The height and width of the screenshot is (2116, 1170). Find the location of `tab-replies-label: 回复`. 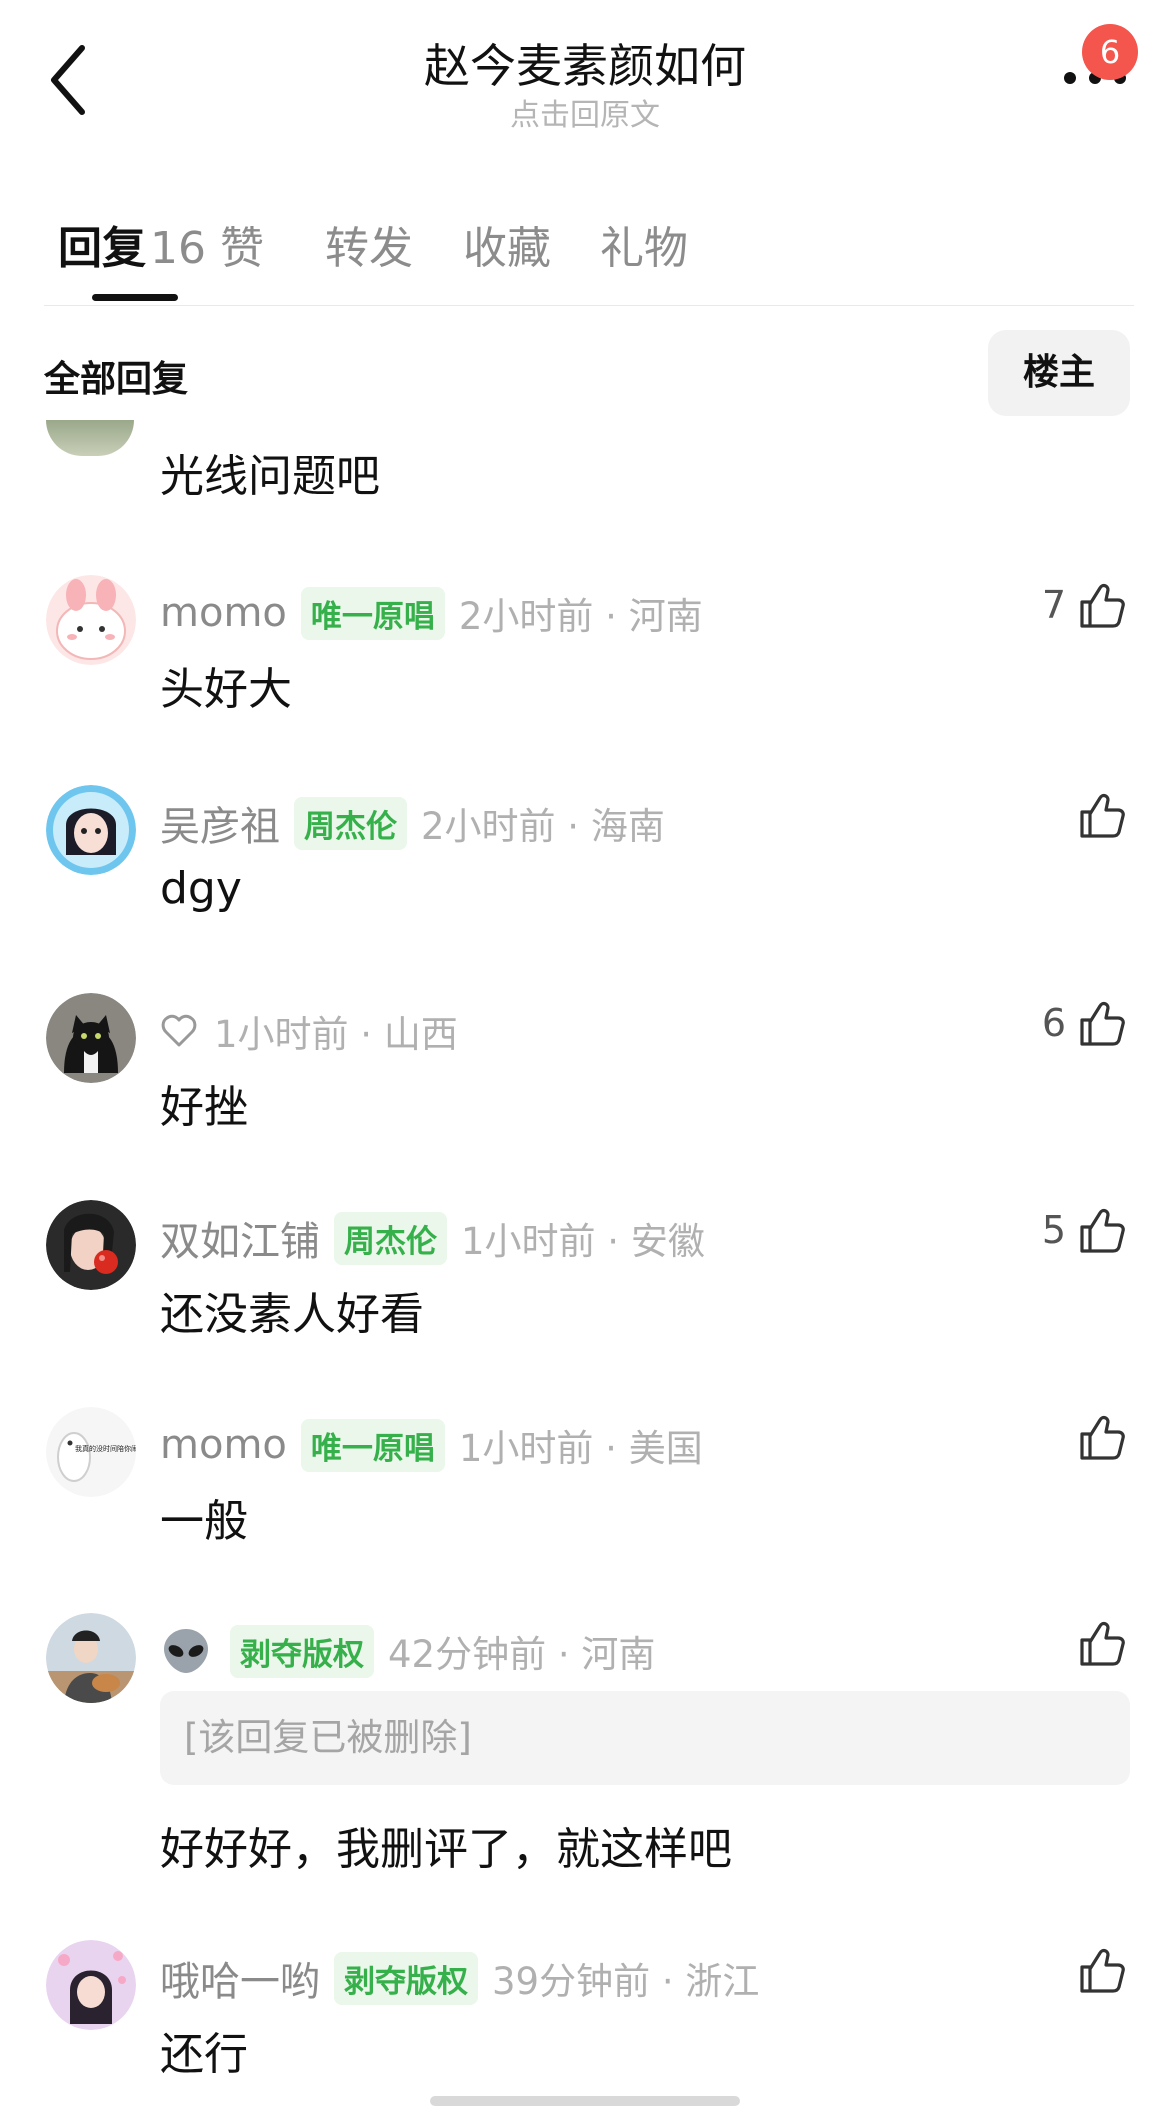

tab-replies-label: 回复 is located at coordinates (102, 248).